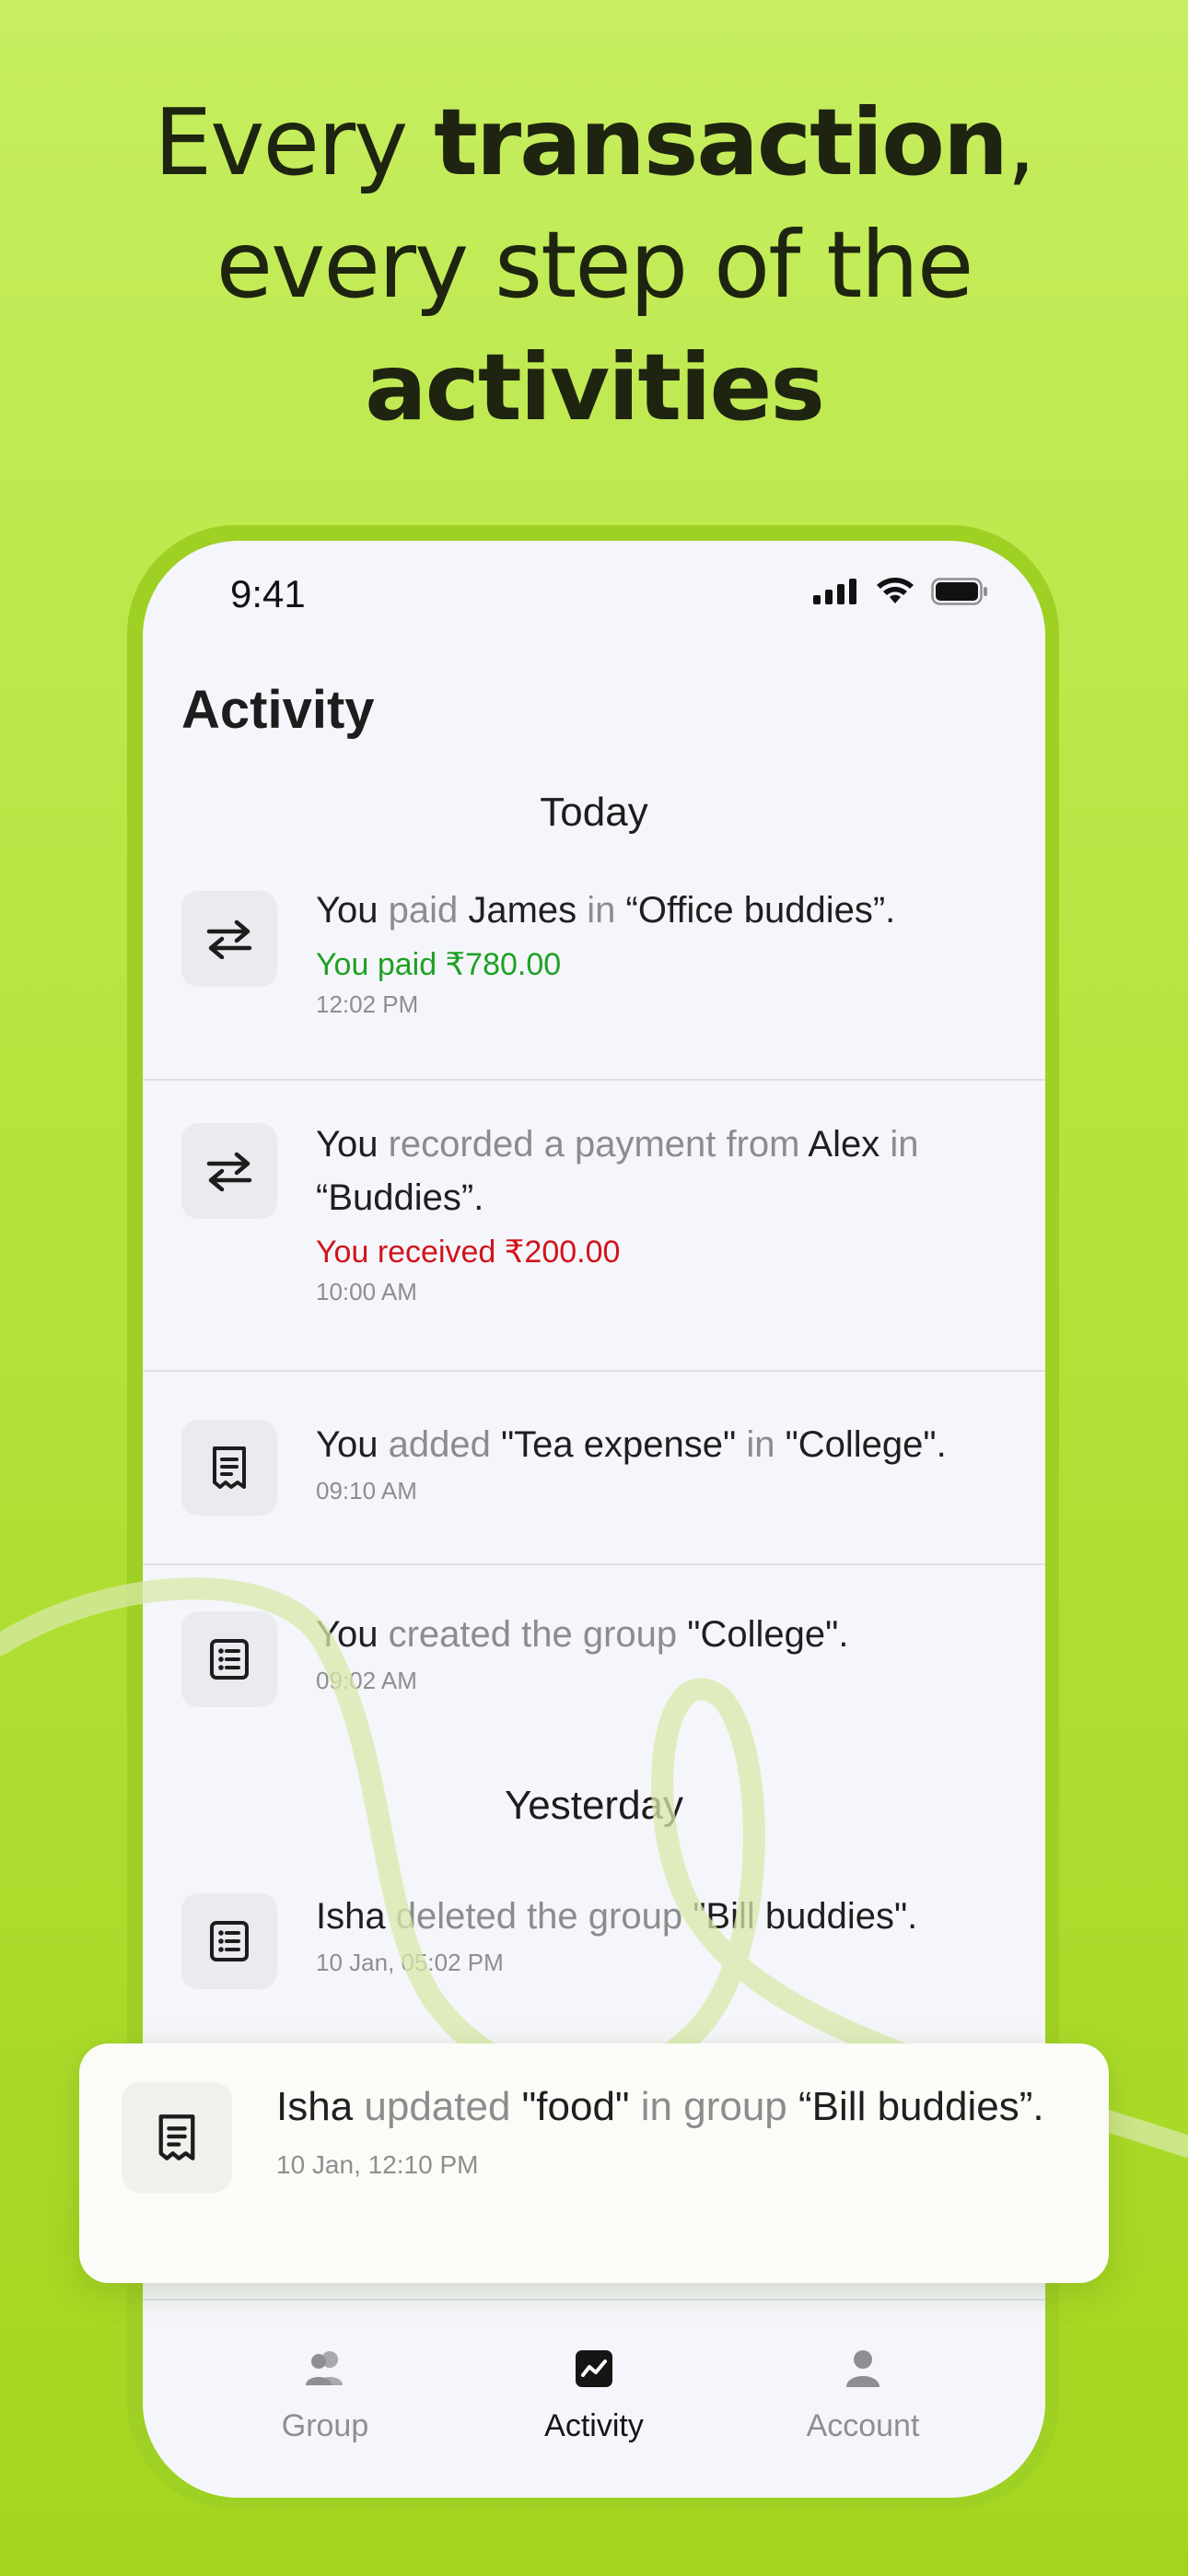  Describe the element at coordinates (921, 2106) in the screenshot. I see `group-name: “Bill buddies”.` at that location.